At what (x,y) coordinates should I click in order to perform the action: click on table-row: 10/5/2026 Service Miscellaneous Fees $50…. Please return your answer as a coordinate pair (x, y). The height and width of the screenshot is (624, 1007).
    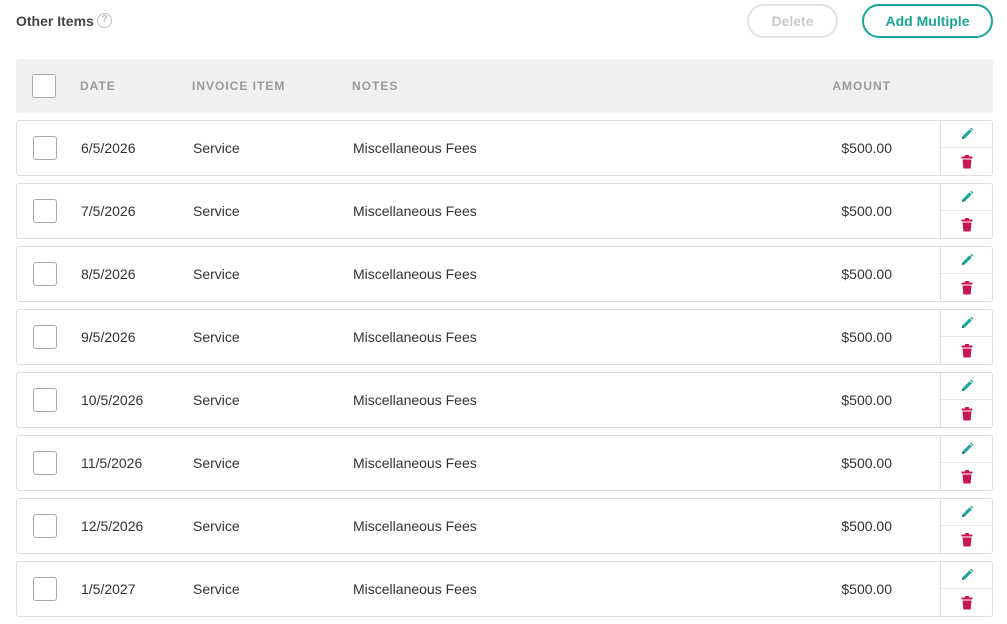
    Looking at the image, I should click on (504, 400).